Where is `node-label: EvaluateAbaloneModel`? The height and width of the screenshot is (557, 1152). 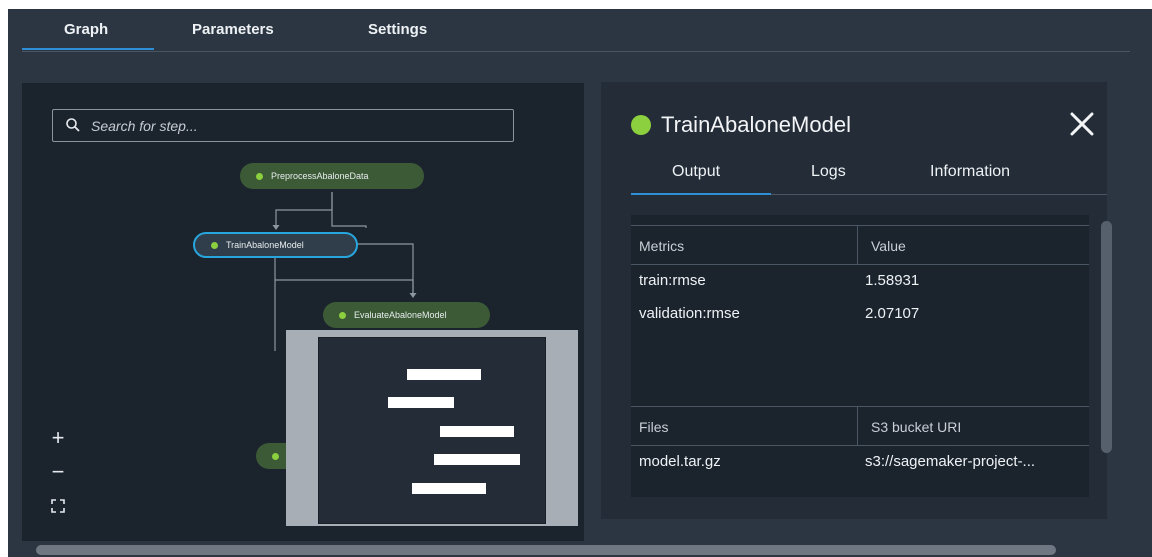
node-label: EvaluateAbaloneModel is located at coordinates (400, 315).